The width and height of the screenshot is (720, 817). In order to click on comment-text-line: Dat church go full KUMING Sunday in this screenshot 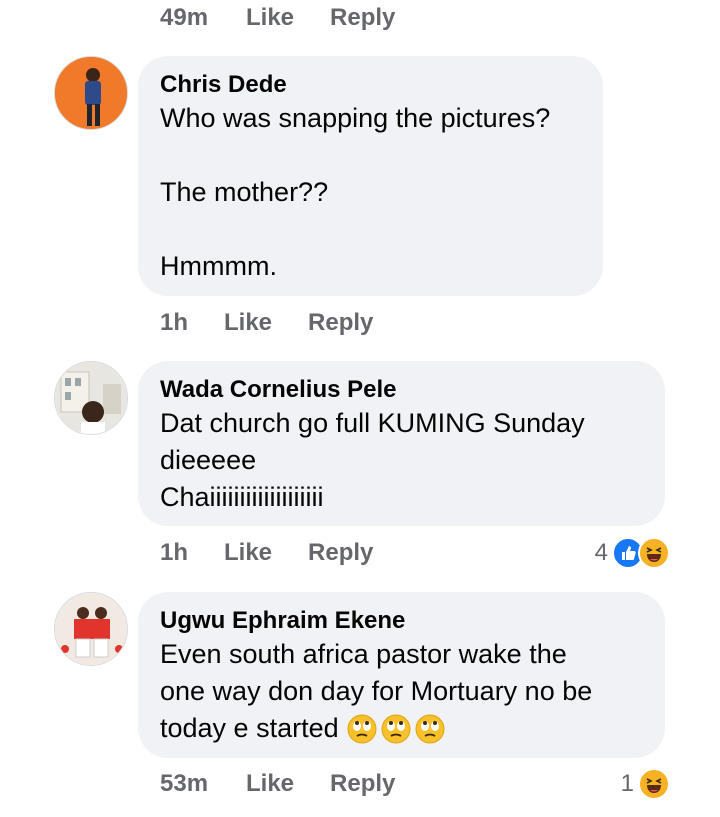, I will do `click(372, 423)`.